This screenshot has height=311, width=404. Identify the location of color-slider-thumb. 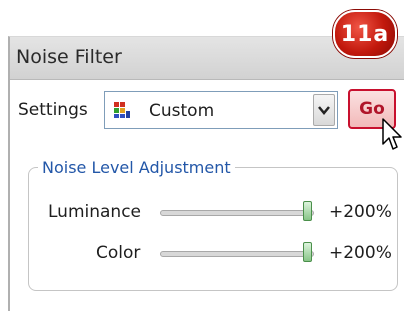
(307, 252).